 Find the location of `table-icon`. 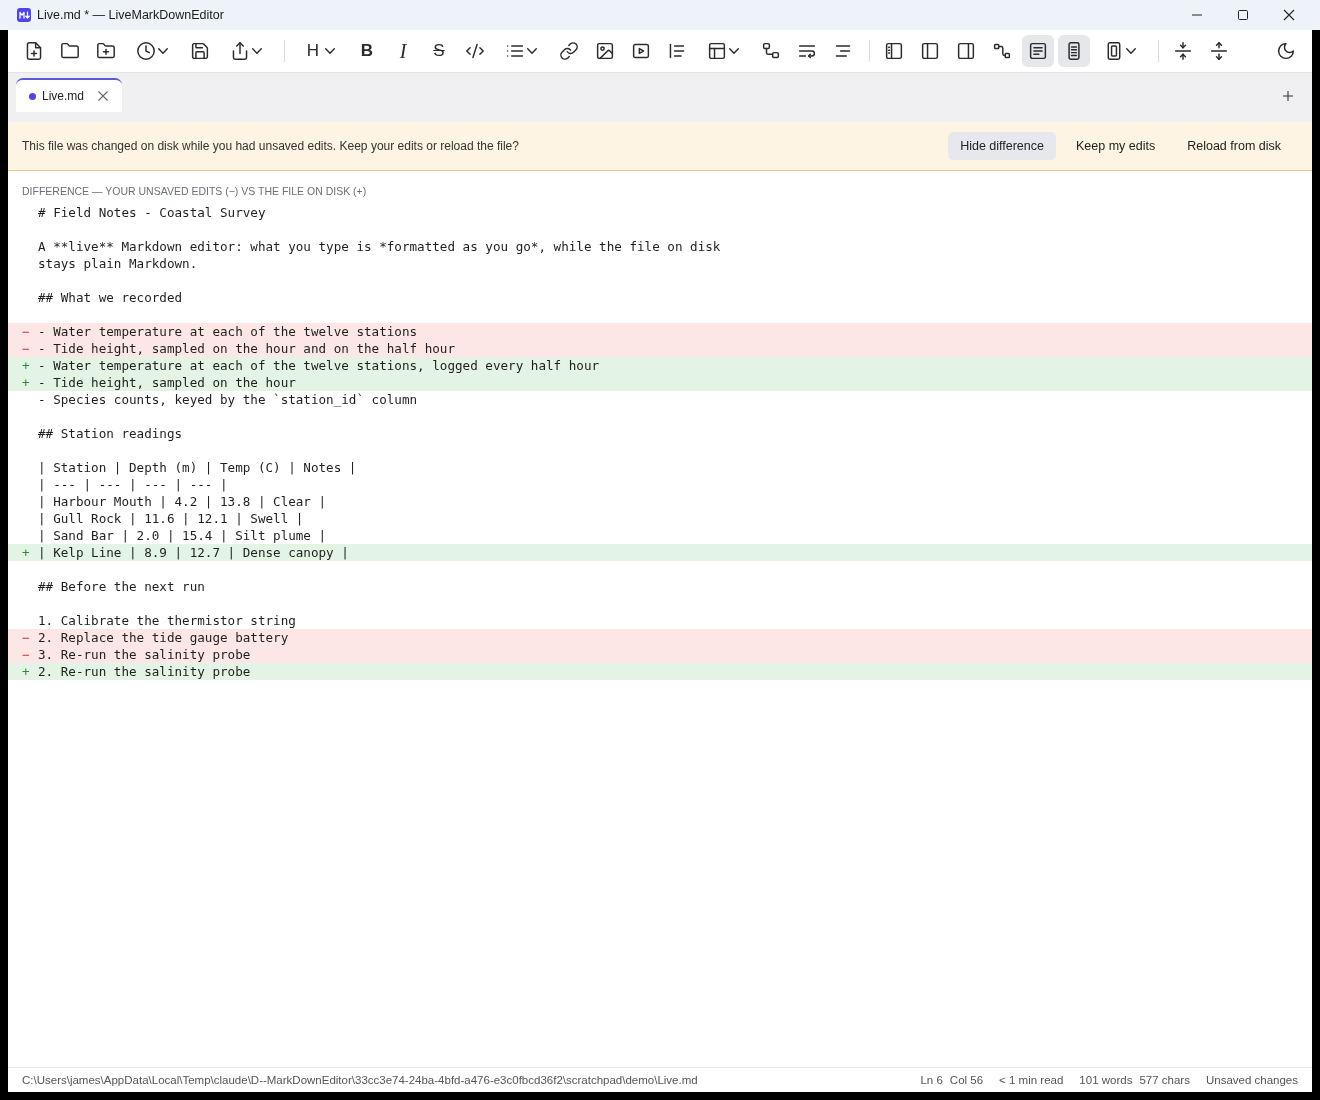

table-icon is located at coordinates (717, 51).